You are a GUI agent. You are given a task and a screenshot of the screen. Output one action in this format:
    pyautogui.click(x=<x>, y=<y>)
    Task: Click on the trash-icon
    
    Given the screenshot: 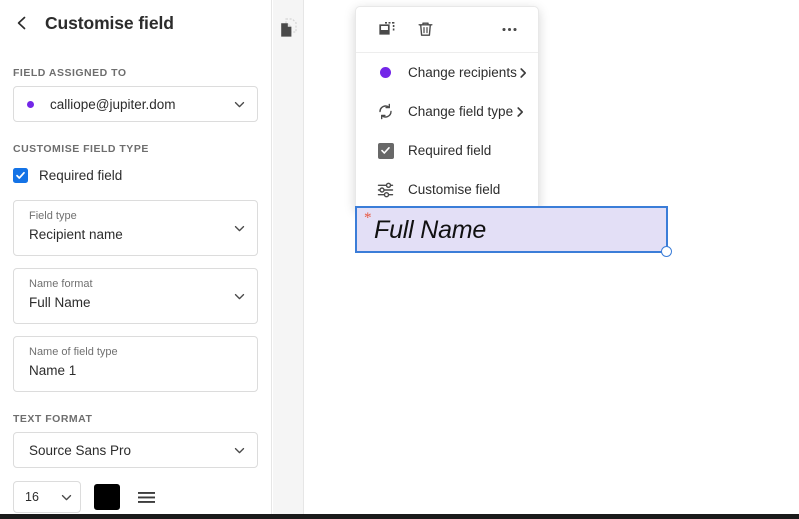 What is the action you would take?
    pyautogui.click(x=425, y=29)
    